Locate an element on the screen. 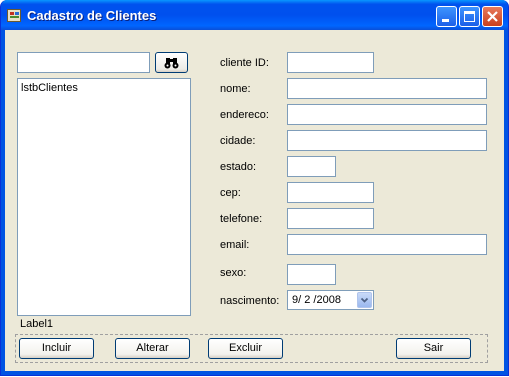  nascimento-date-picker: 9/ 2 /2008 is located at coordinates (330, 300).